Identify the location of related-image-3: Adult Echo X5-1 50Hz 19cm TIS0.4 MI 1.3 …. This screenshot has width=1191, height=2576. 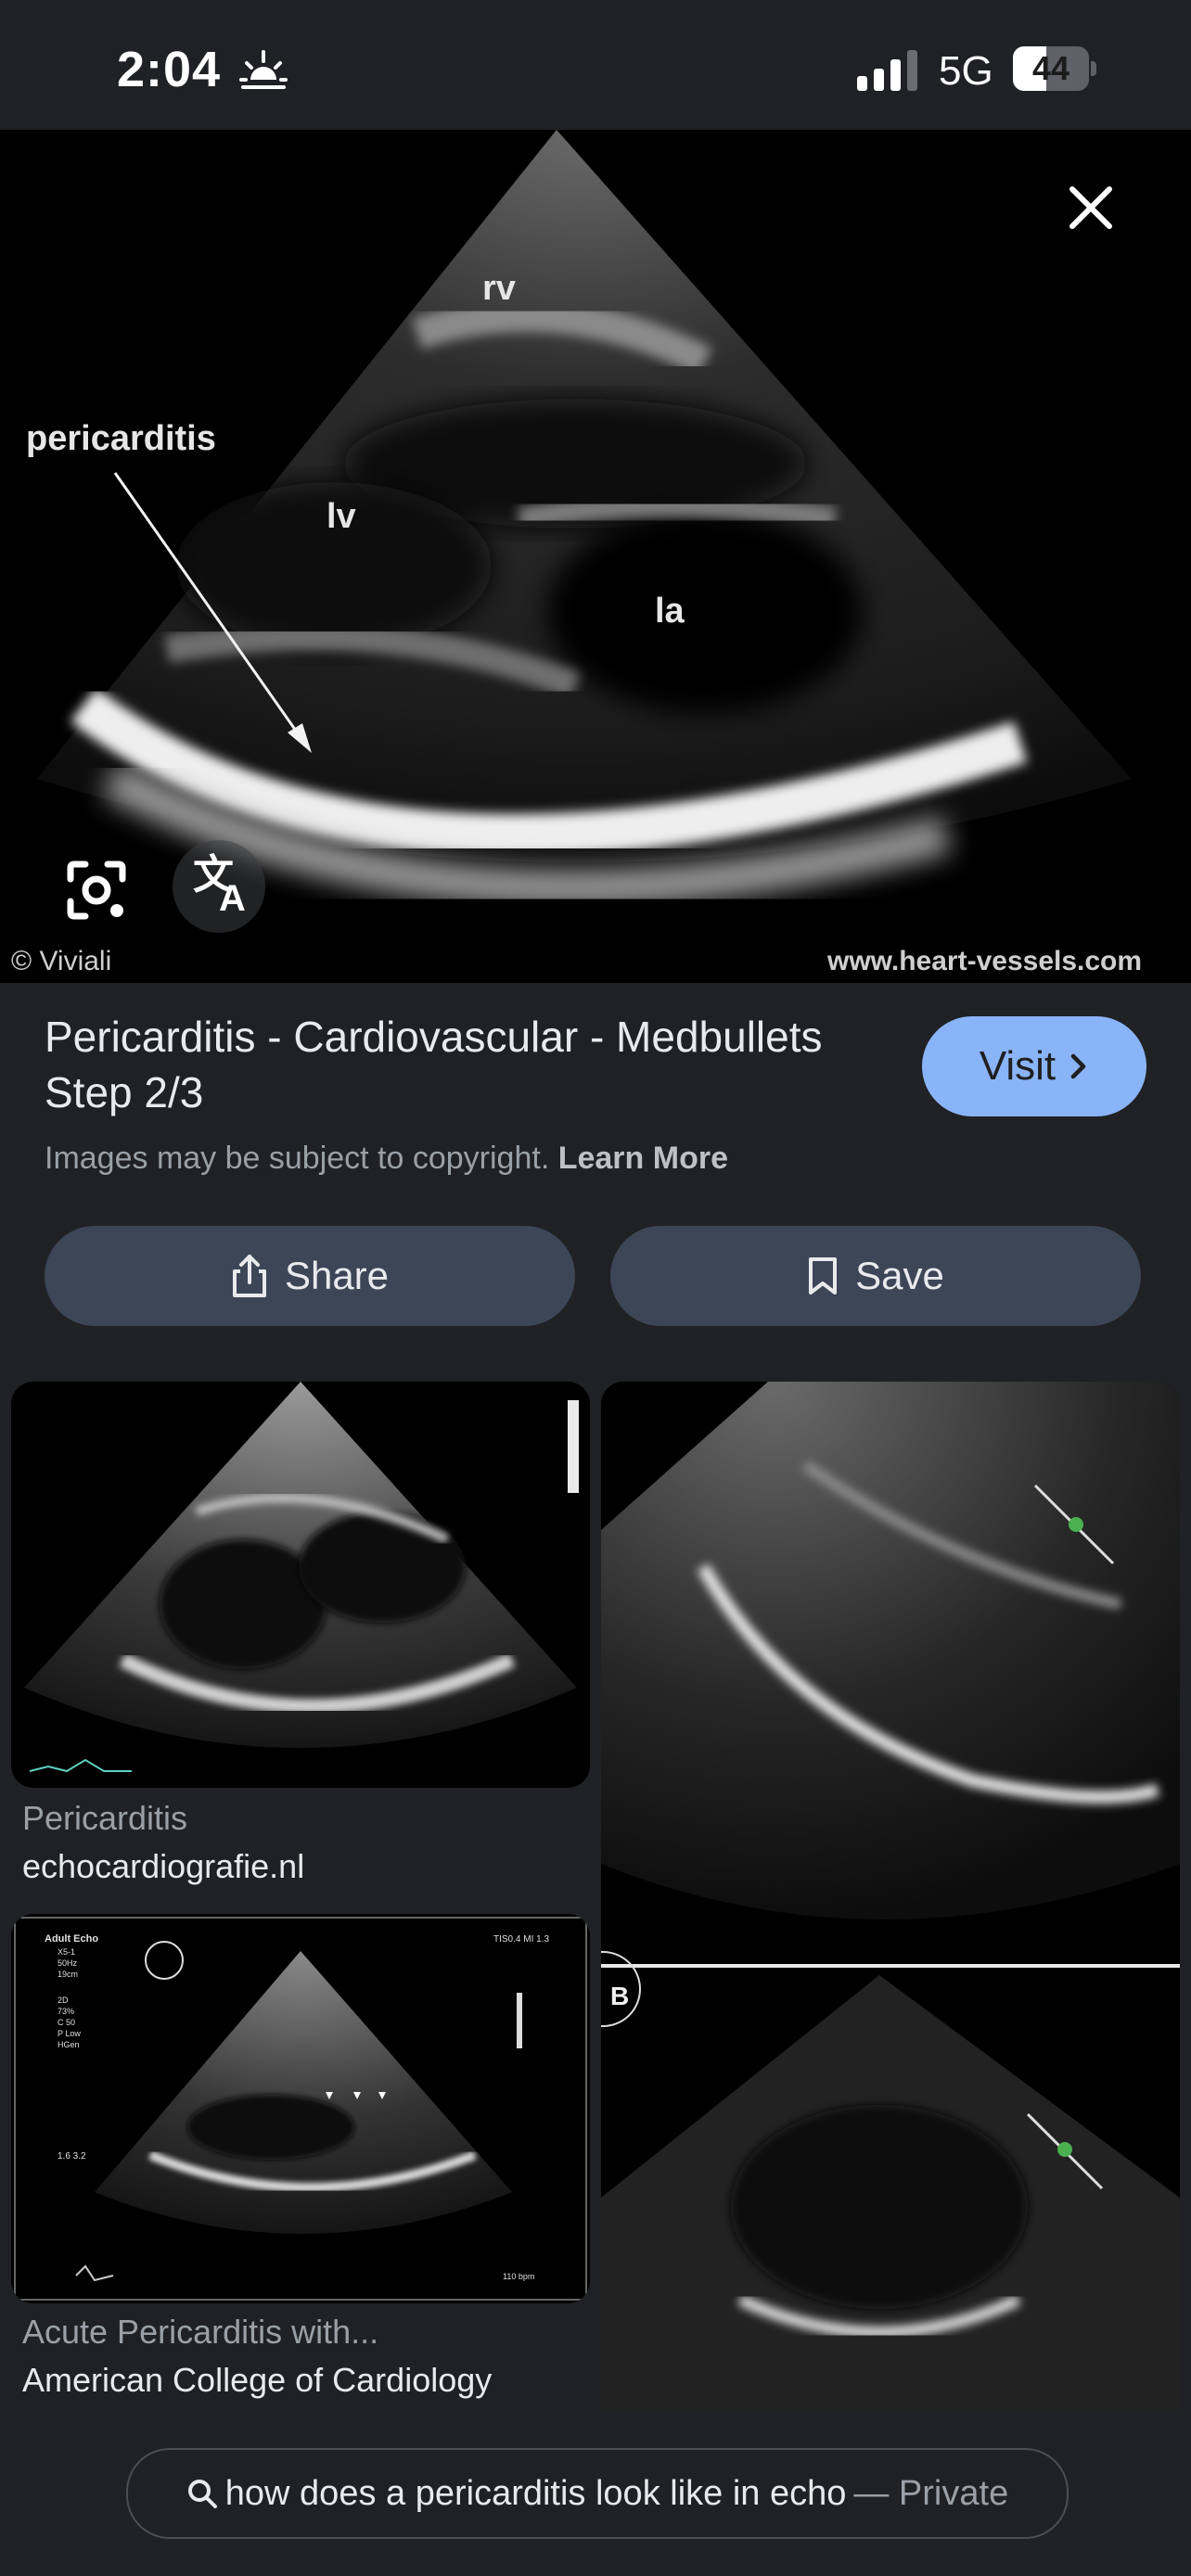
(300, 2109).